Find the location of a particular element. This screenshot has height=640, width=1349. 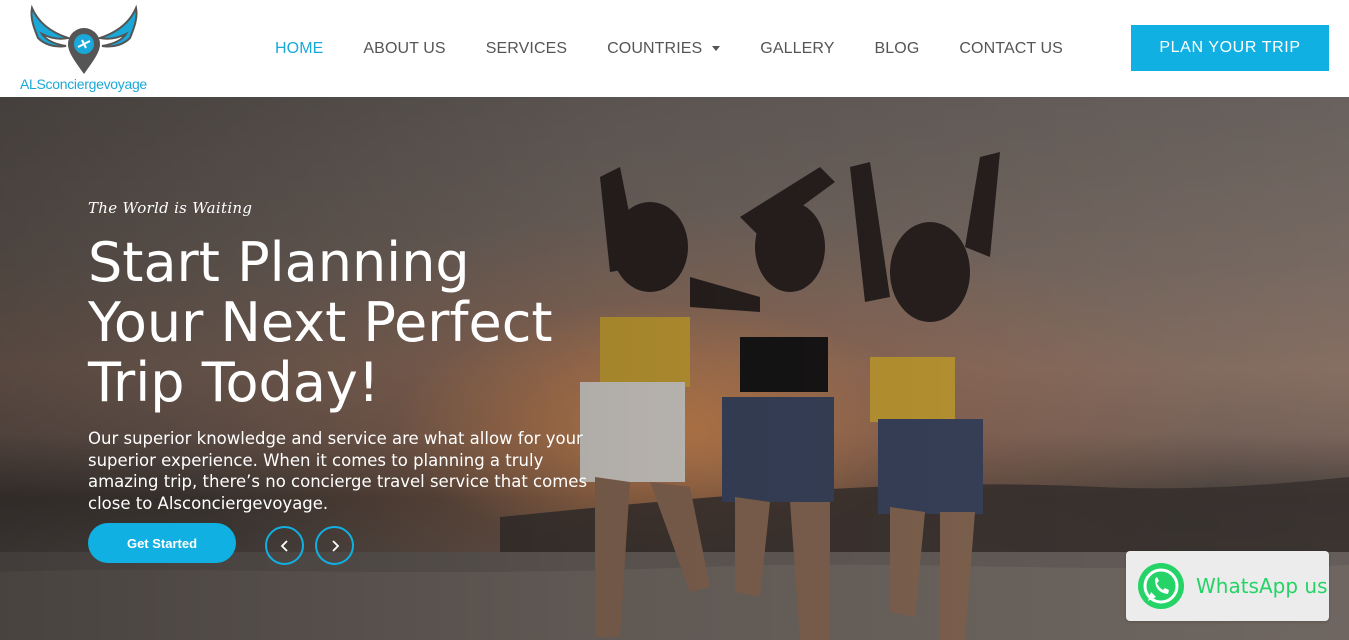

plan-your-trip-button: PLAN YOUR TRIP is located at coordinates (1230, 48).